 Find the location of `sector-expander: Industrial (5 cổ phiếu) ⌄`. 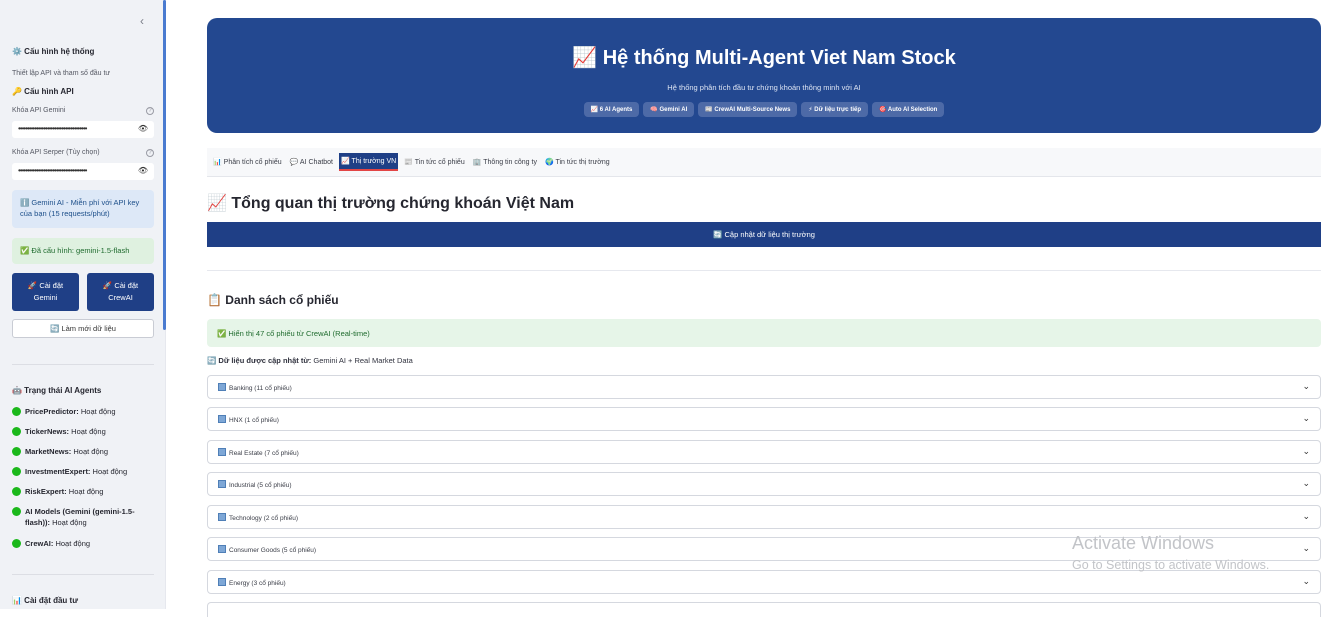

sector-expander: Industrial (5 cổ phiếu) ⌄ is located at coordinates (764, 484).